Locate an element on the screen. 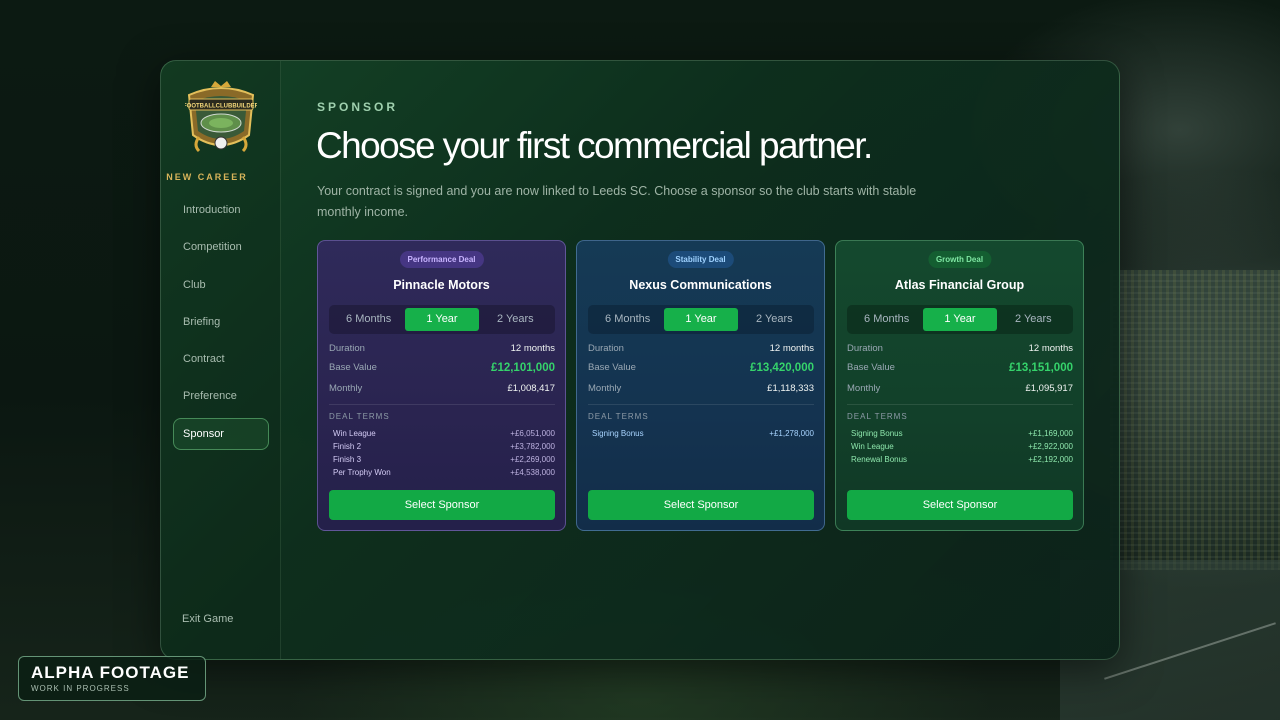 The image size is (1280, 720). svg-text: FOOTBALLCLUBBUILDER is located at coordinates (221, 107).